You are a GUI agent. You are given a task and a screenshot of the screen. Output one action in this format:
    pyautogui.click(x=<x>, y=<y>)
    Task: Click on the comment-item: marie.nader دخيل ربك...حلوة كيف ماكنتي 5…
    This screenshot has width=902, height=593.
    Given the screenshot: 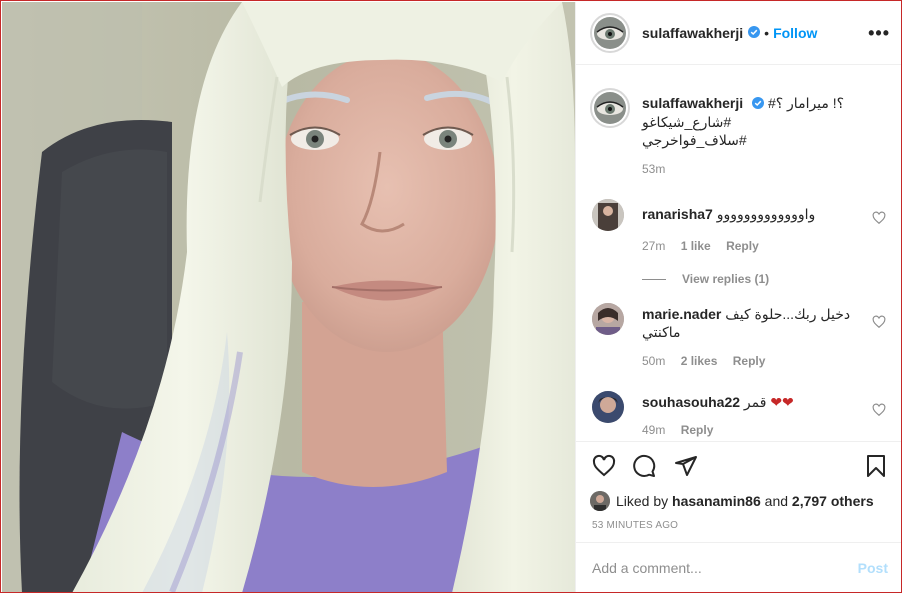 What is the action you would take?
    pyautogui.click(x=740, y=339)
    